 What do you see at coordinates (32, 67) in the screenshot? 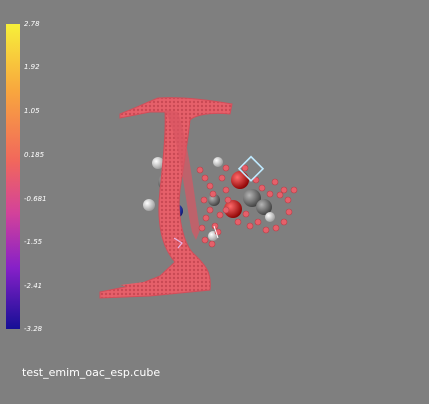
I see `color-scale-tick: 1.92` at bounding box center [32, 67].